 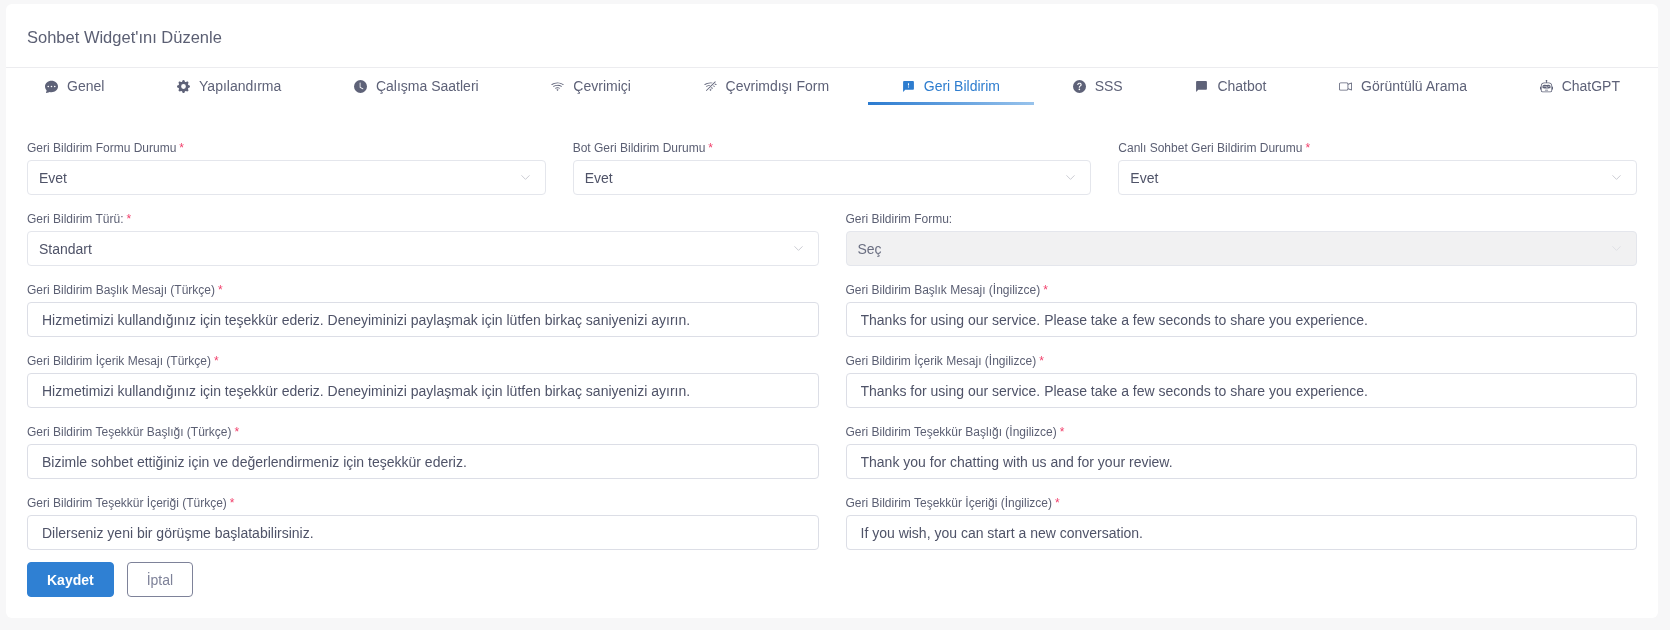 I want to click on text-field: Dilerseniz yeni bir görüşme başlatabilirsiniz., so click(x=423, y=532).